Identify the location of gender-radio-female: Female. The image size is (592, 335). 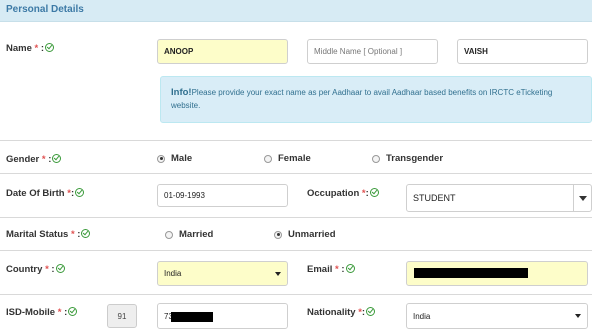
(287, 158).